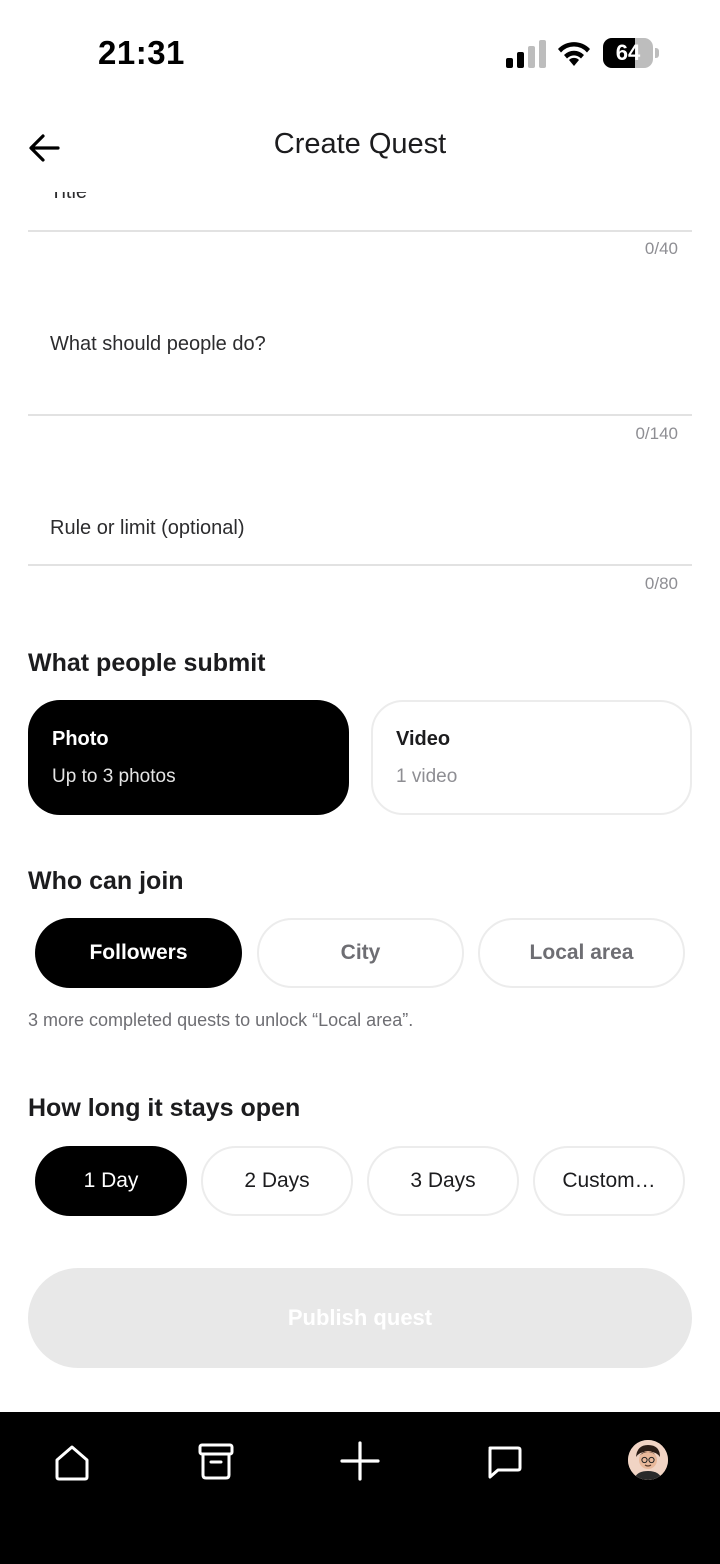  I want to click on title-char-counter: 0/40, so click(661, 248).